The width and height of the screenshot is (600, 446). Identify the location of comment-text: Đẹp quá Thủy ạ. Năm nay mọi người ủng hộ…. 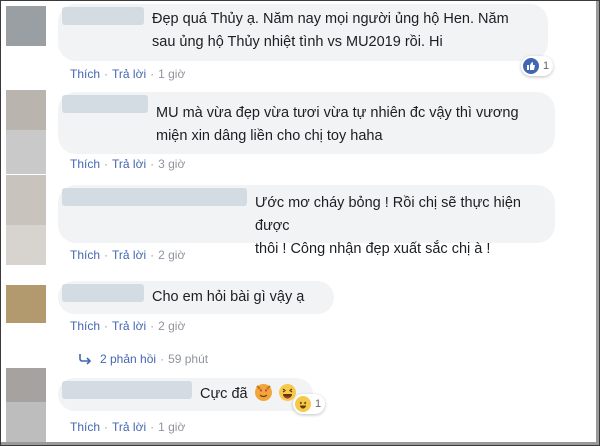
(348, 31).